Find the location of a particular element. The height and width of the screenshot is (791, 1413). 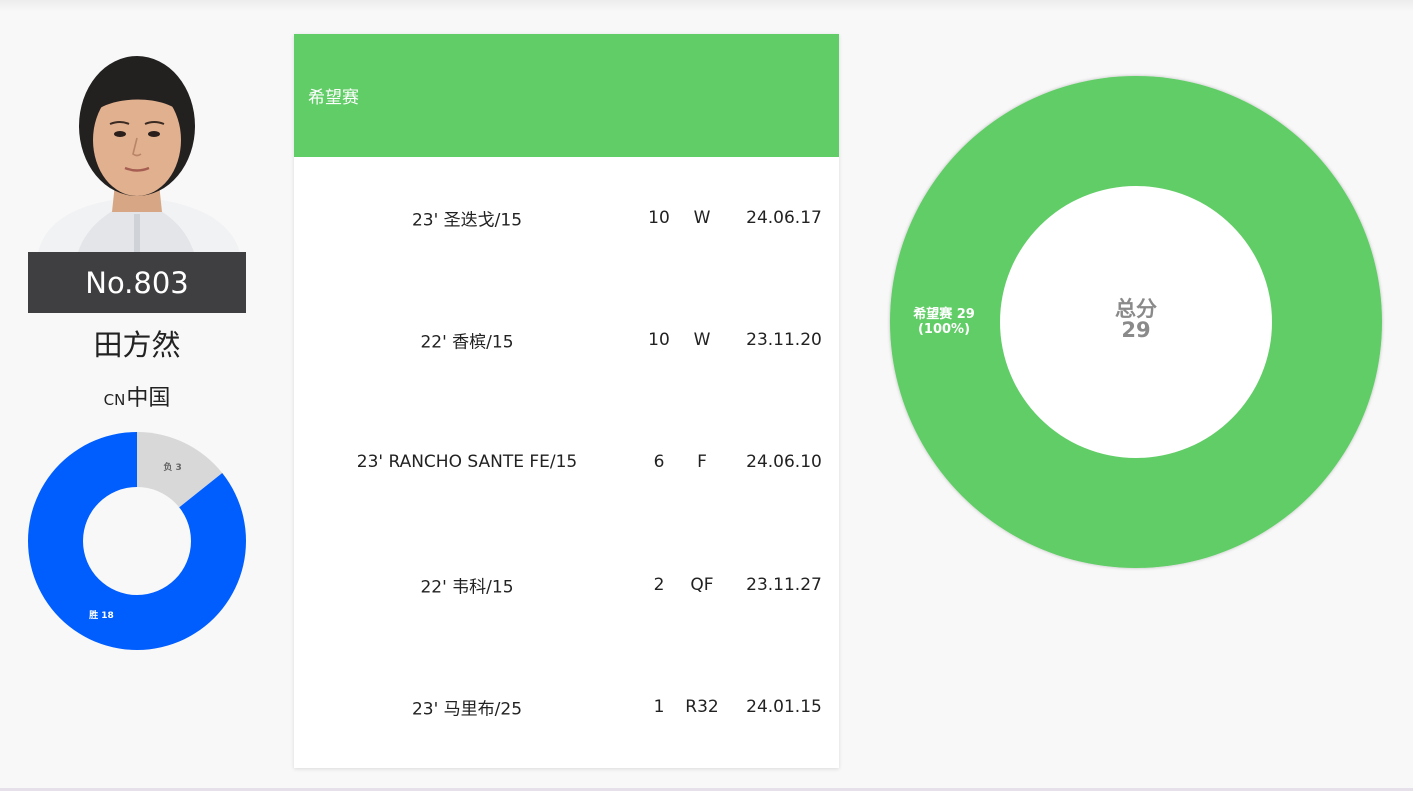

date-cell: 23.11.27 is located at coordinates (784, 584).